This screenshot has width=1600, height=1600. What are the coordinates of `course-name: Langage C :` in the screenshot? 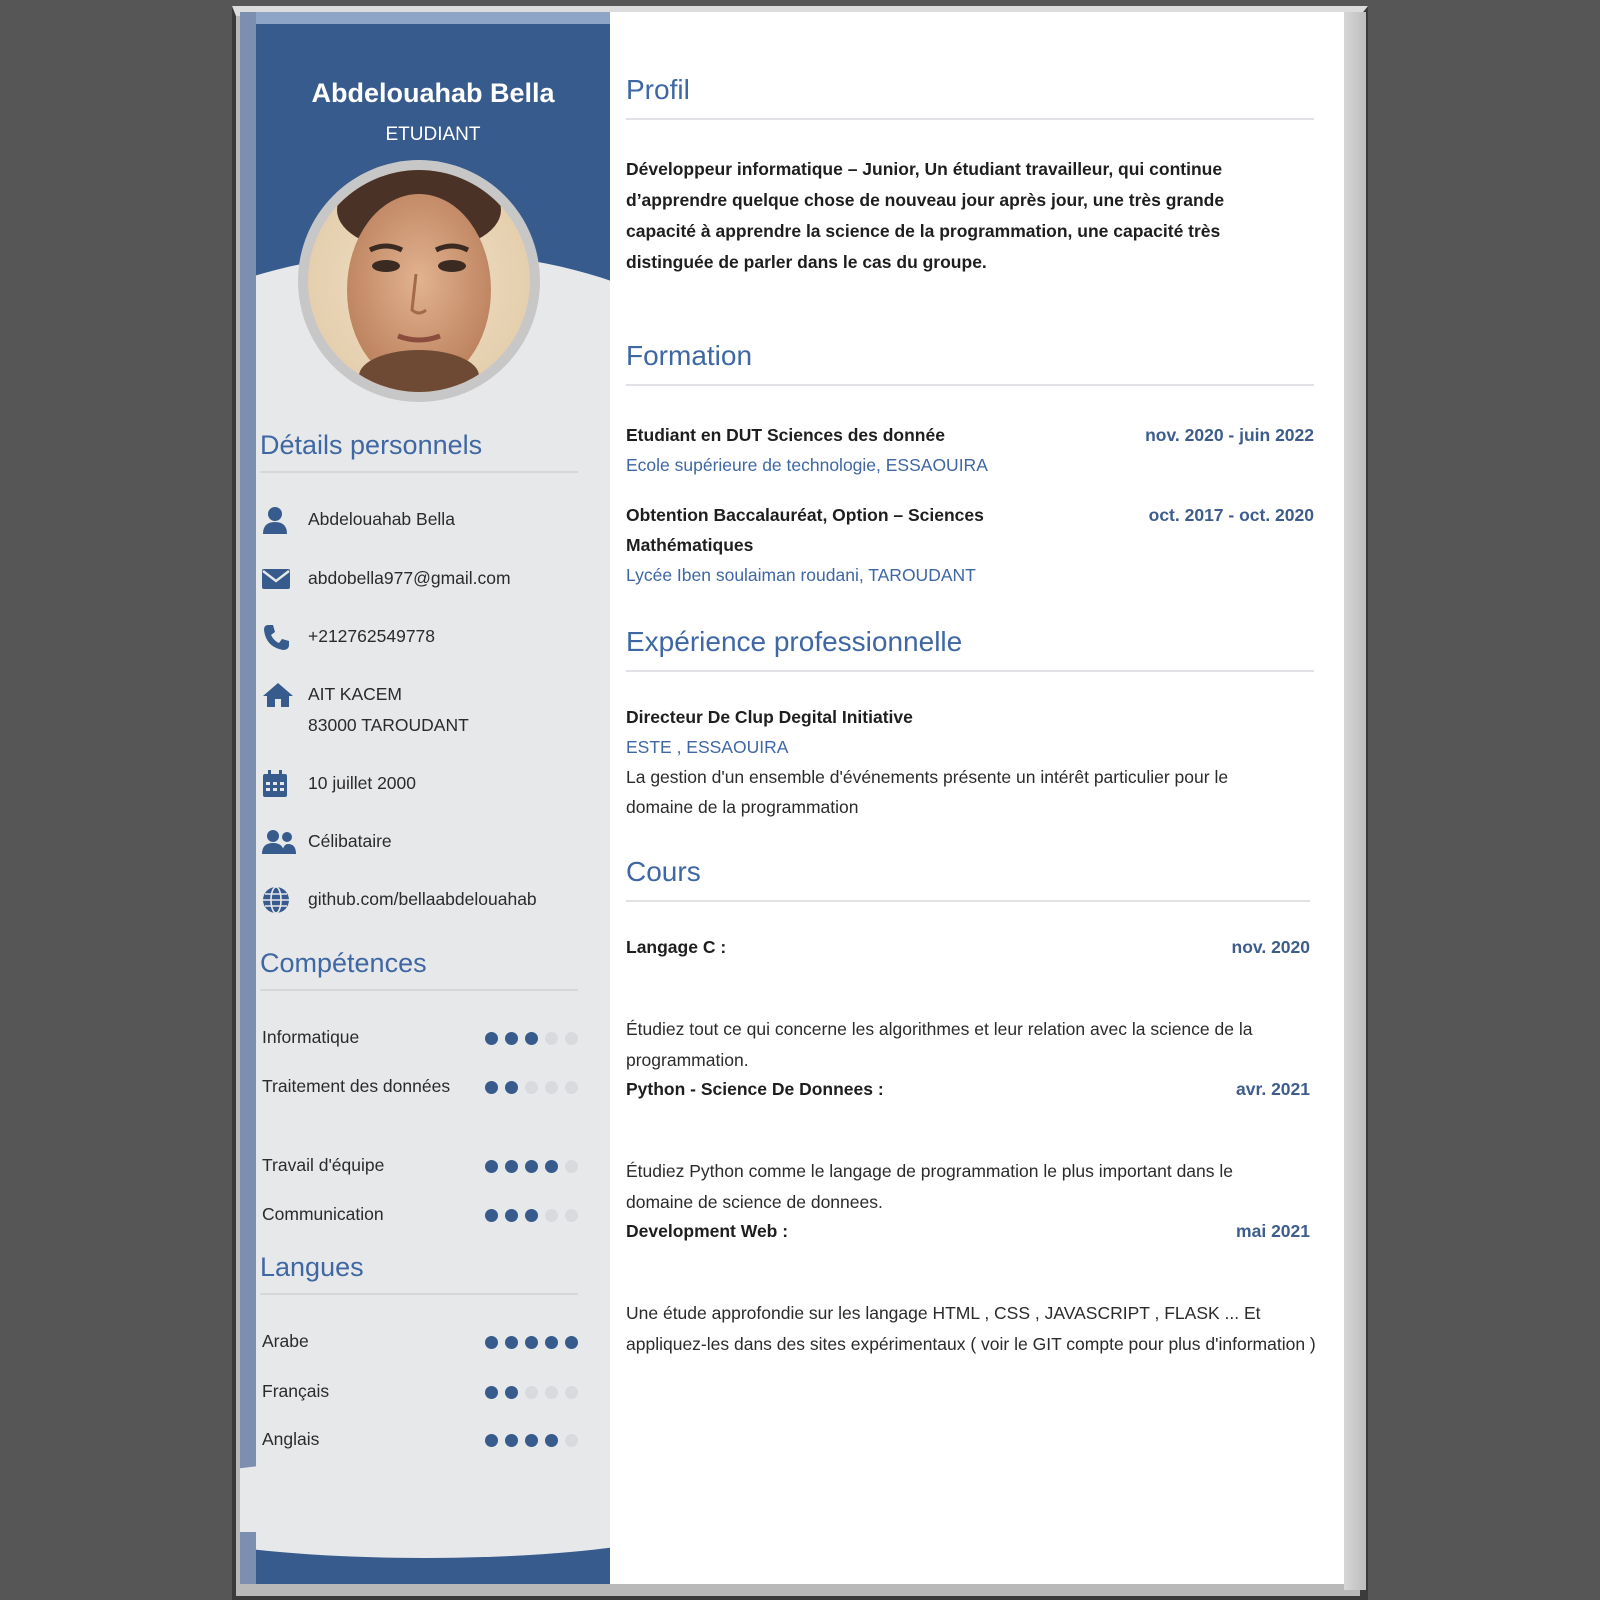 It's located at (676, 947).